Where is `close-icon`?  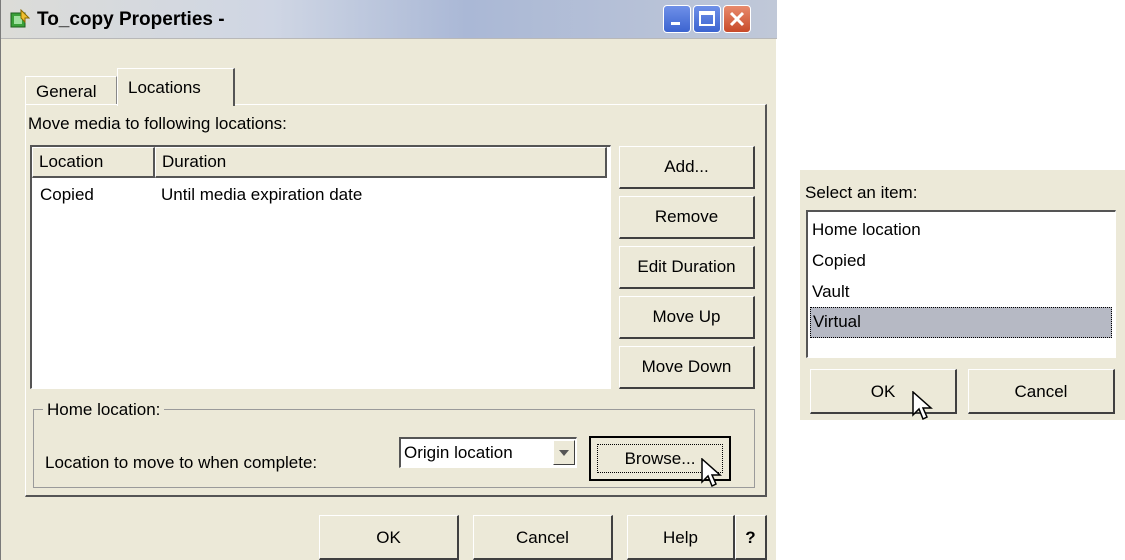
close-icon is located at coordinates (737, 19).